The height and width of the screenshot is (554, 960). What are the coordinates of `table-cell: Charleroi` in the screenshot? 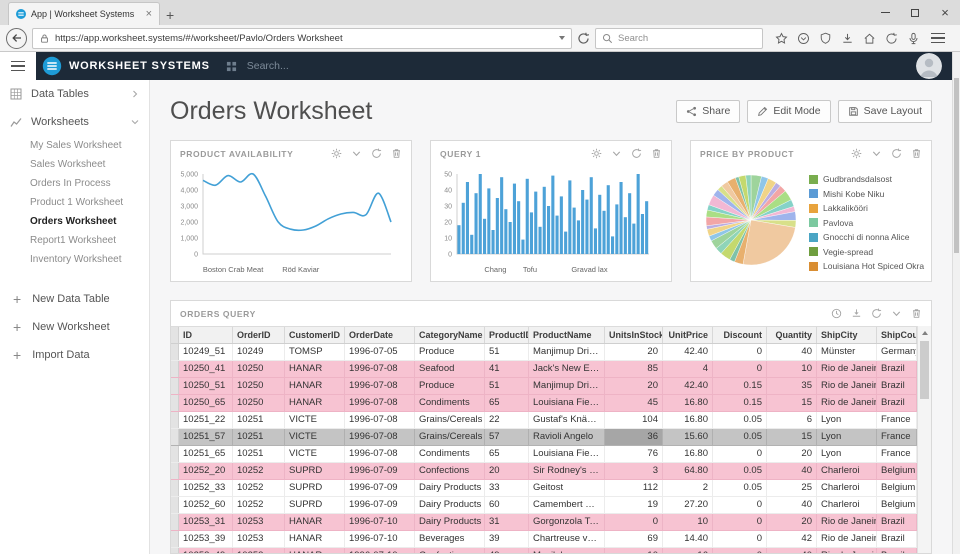 It's located at (847, 505).